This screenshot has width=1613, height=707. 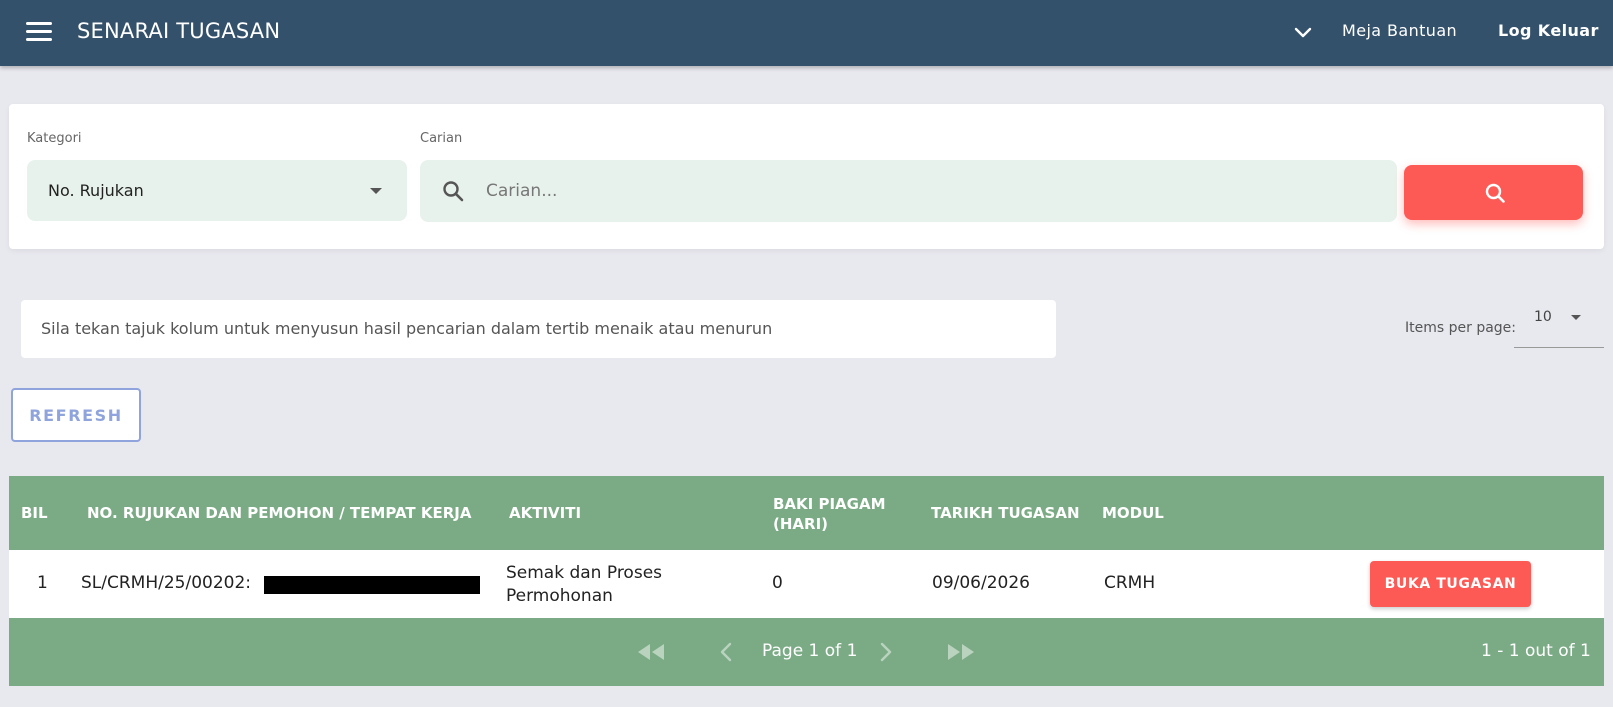 What do you see at coordinates (1559, 324) in the screenshot?
I see `items-per-page-select: 10` at bounding box center [1559, 324].